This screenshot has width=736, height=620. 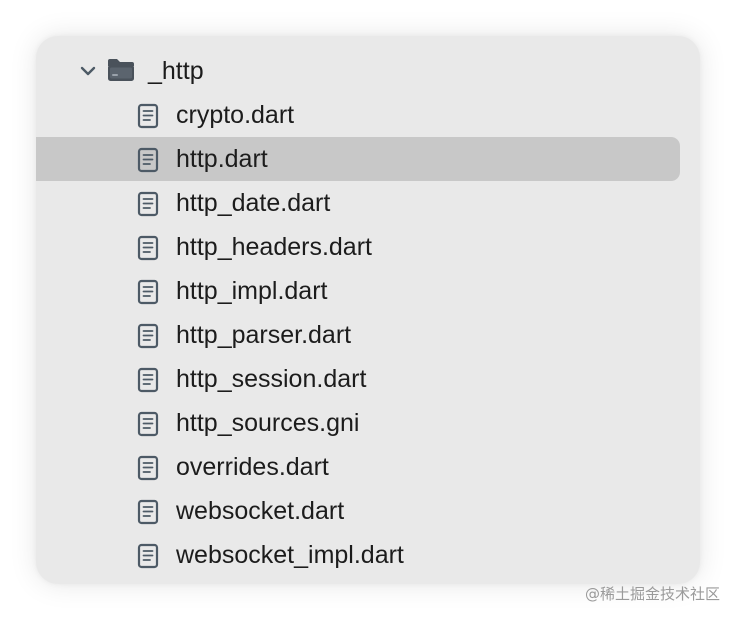 I want to click on file-label: http_headers.dart, so click(x=274, y=247).